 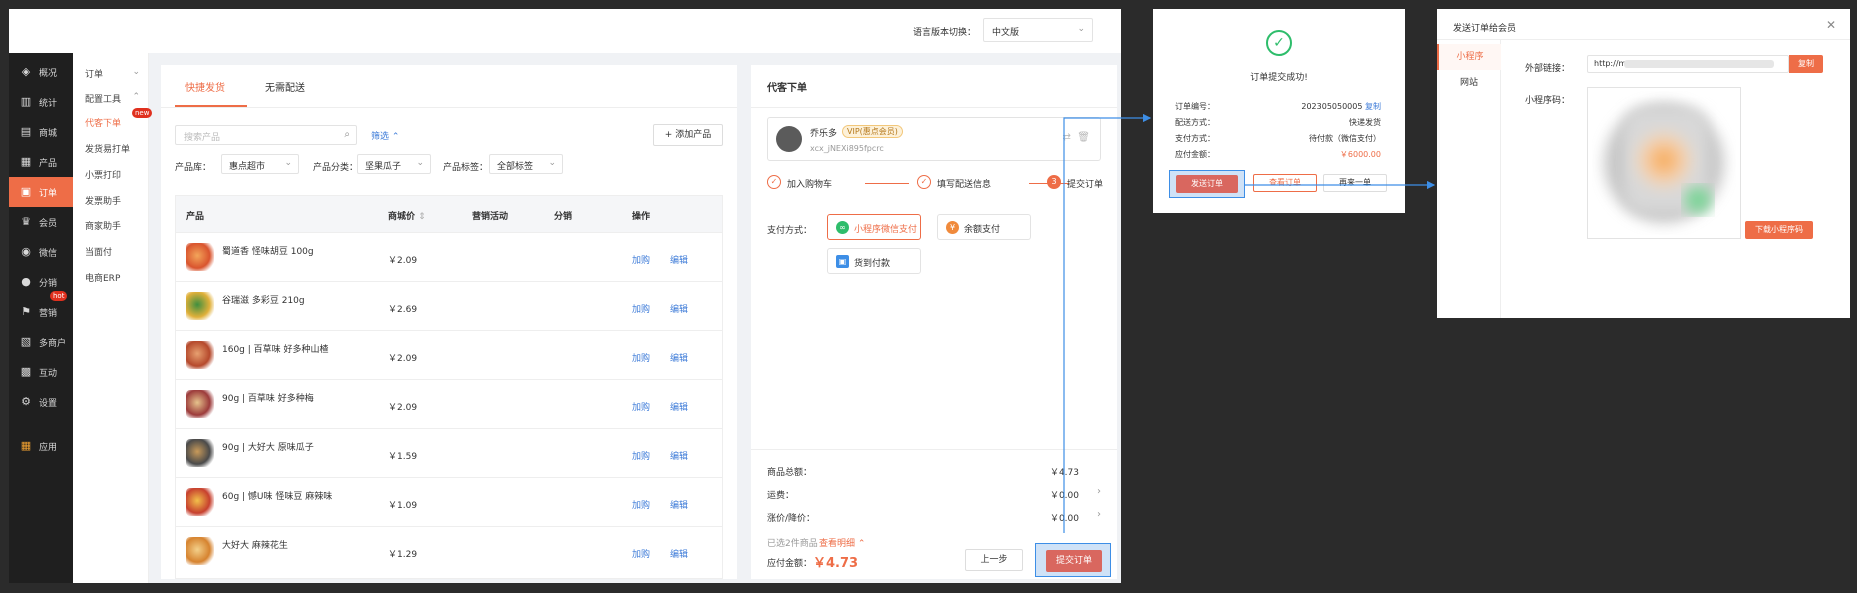 What do you see at coordinates (1107, 323) in the screenshot?
I see `arrow-submit-to-success` at bounding box center [1107, 323].